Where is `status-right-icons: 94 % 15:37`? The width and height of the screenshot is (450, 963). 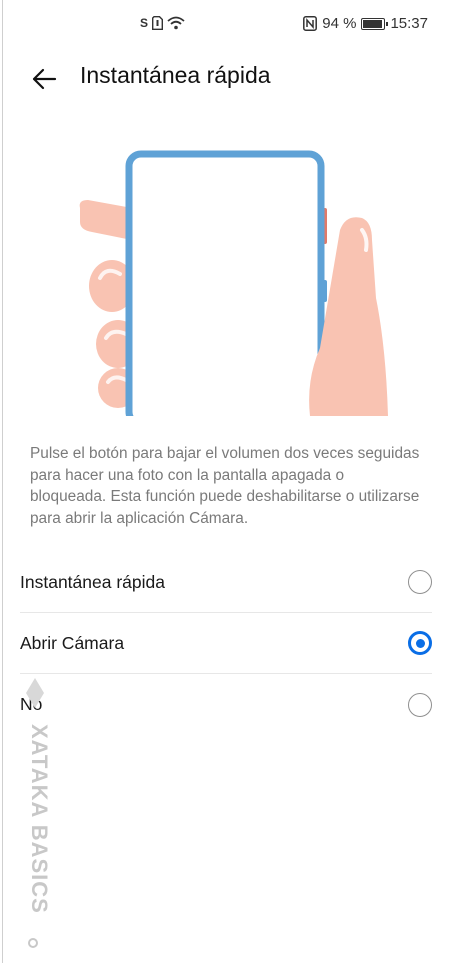
status-right-icons: 94 % 15:37 is located at coordinates (365, 23).